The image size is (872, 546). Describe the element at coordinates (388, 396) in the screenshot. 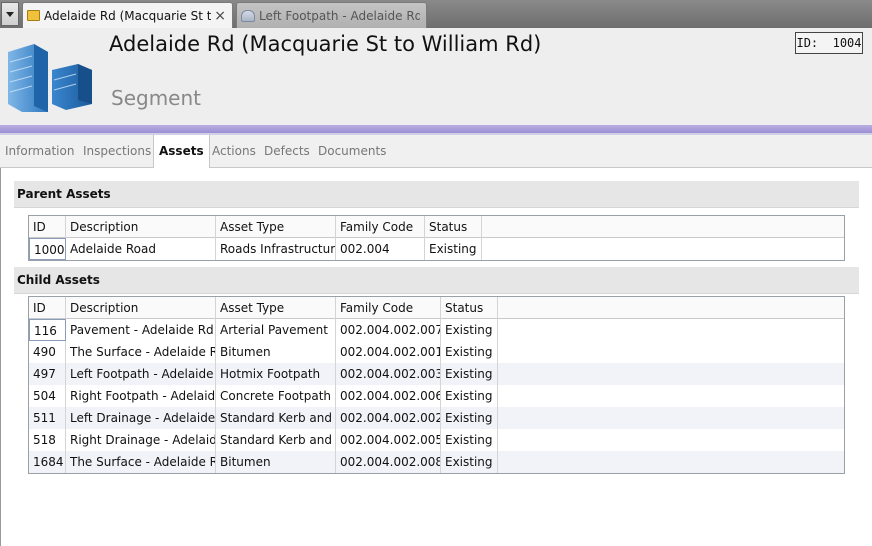

I see `cell-family-code: 002.004.002.006` at that location.